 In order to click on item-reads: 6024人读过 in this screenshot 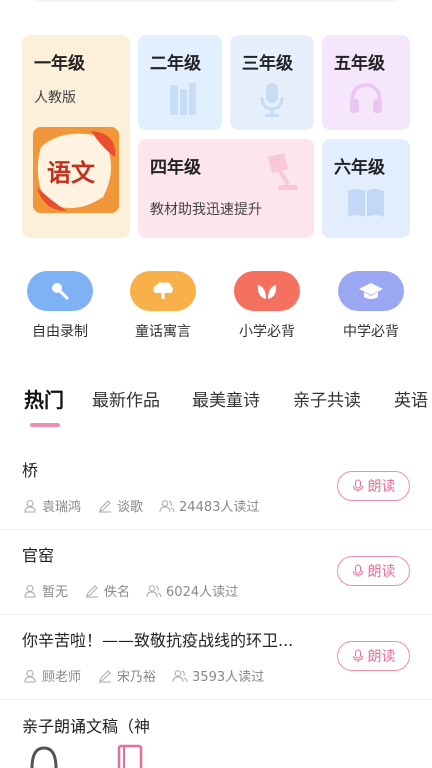, I will do `click(202, 592)`.